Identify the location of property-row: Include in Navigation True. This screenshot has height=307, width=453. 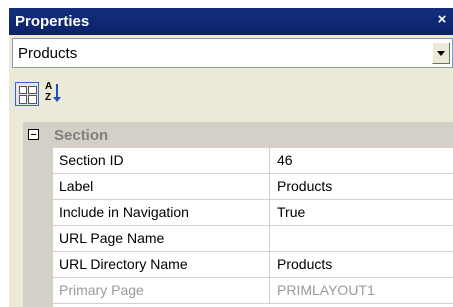
(253, 213).